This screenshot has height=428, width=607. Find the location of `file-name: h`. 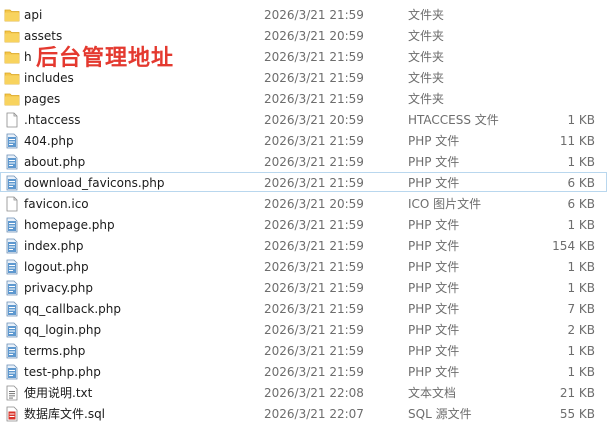

file-name: h is located at coordinates (28, 57).